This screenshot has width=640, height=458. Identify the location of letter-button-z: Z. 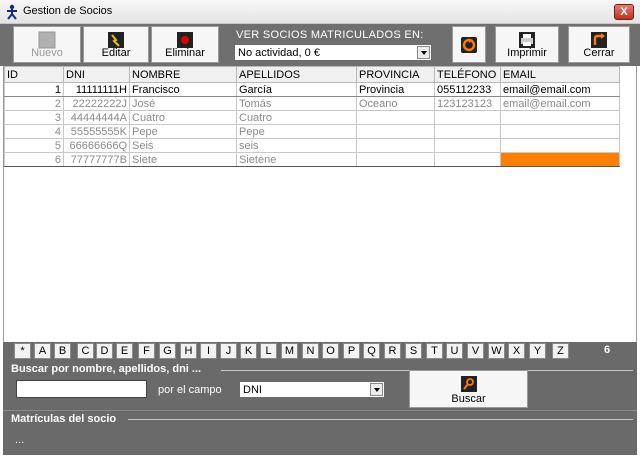
(560, 351).